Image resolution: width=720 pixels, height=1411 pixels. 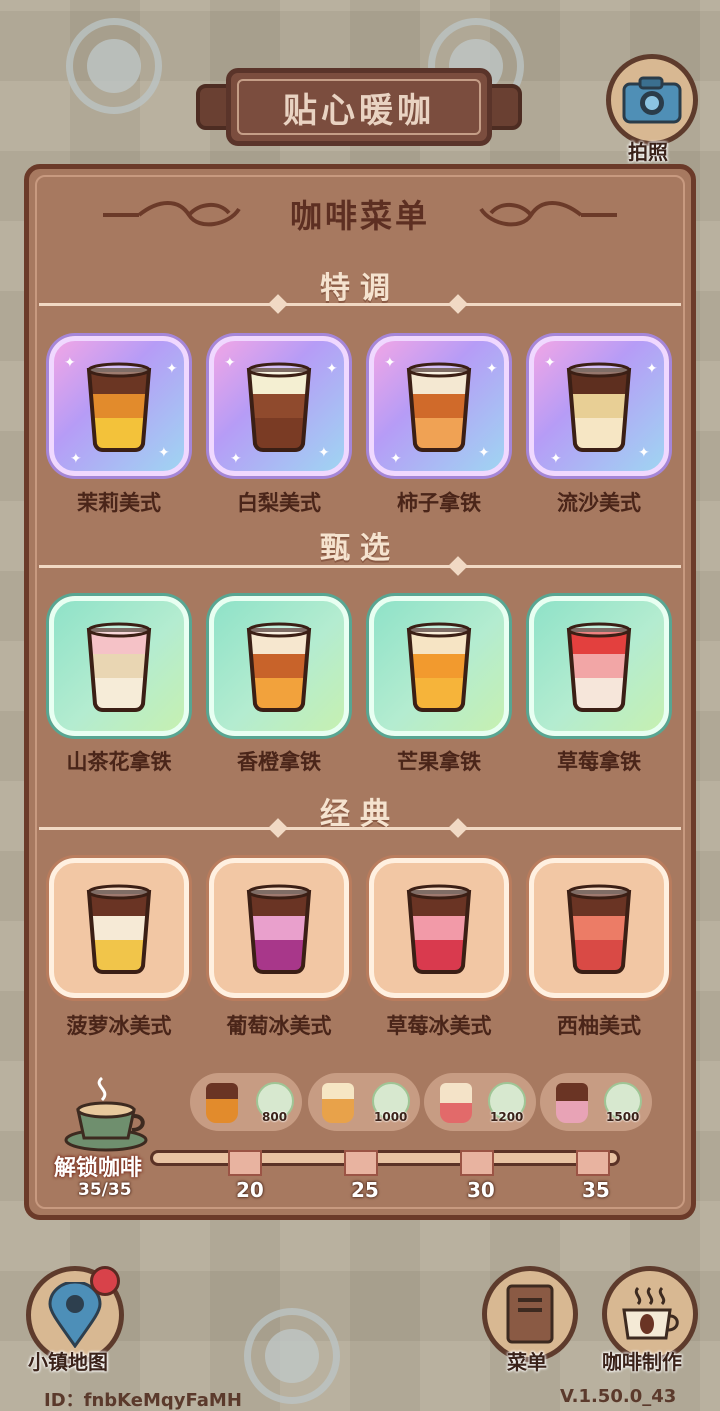 I want to click on menu-book-icon, so click(x=530, y=1314).